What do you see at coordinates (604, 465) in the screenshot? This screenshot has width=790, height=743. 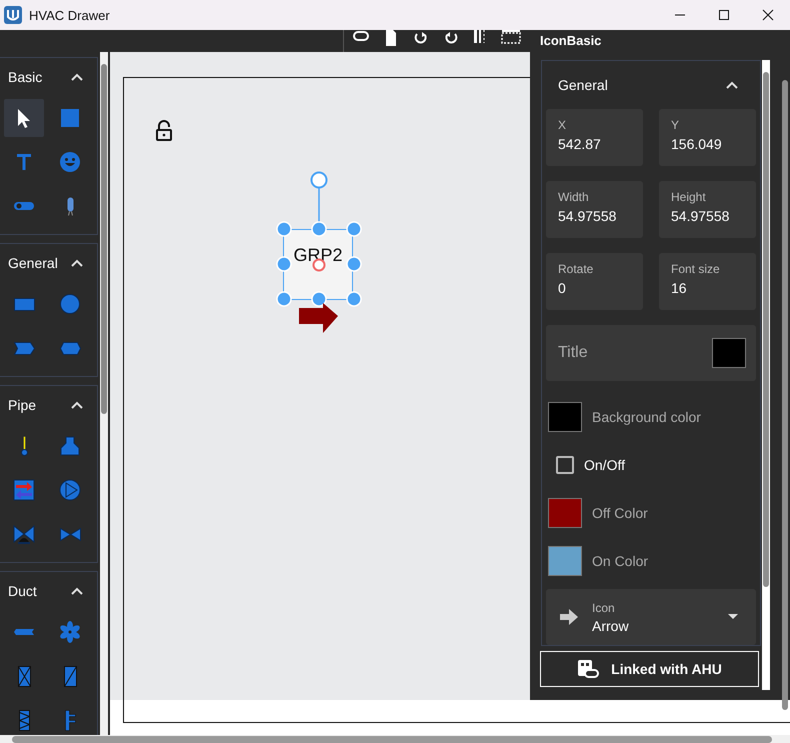 I see `checkbox-label: On/Off` at bounding box center [604, 465].